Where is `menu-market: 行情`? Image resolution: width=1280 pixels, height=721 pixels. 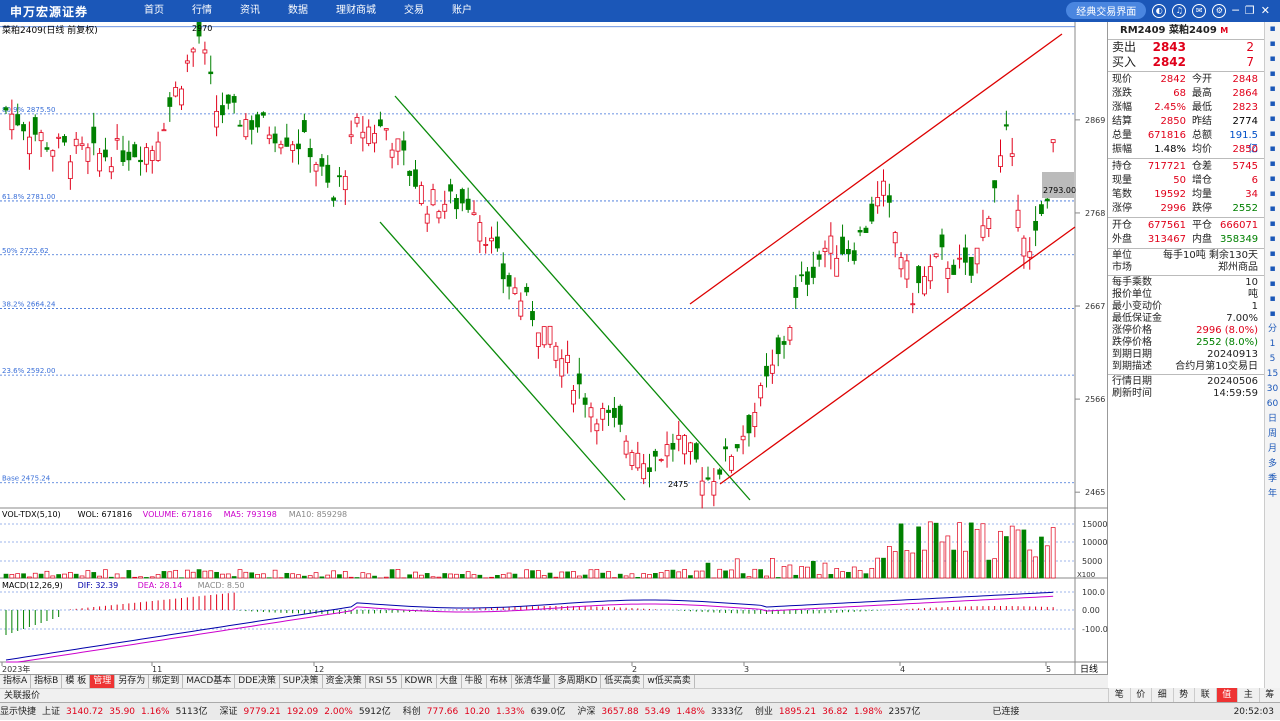 menu-market: 行情 is located at coordinates (202, 11).